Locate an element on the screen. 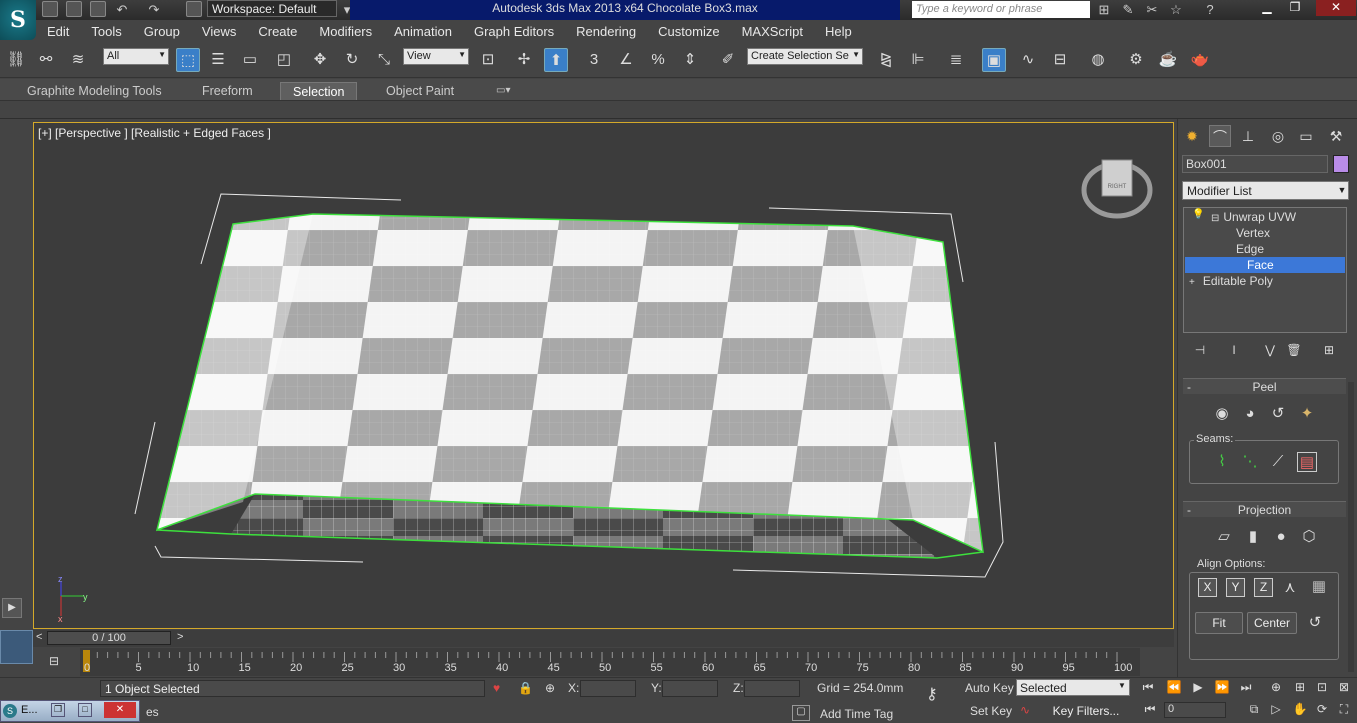 The width and height of the screenshot is (1357, 723). menu-graph-editors: Graph Editors is located at coordinates (514, 31).